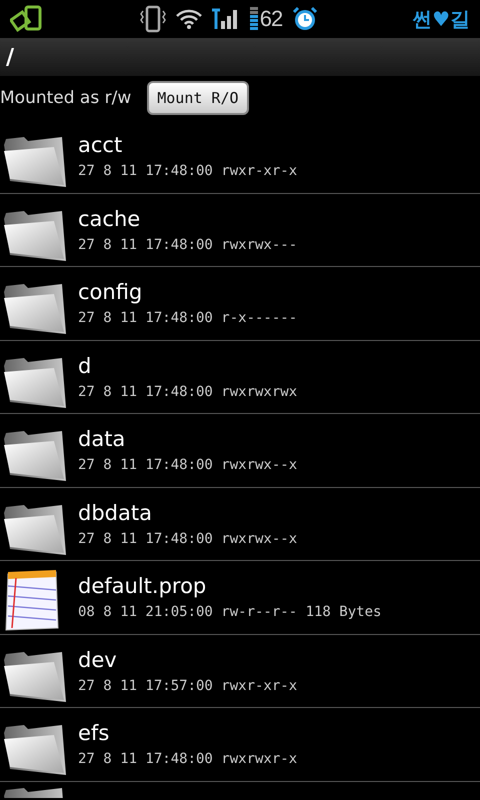  I want to click on file-details: 27 8 11 17:57:00 rwxr-xr-x, so click(188, 686).